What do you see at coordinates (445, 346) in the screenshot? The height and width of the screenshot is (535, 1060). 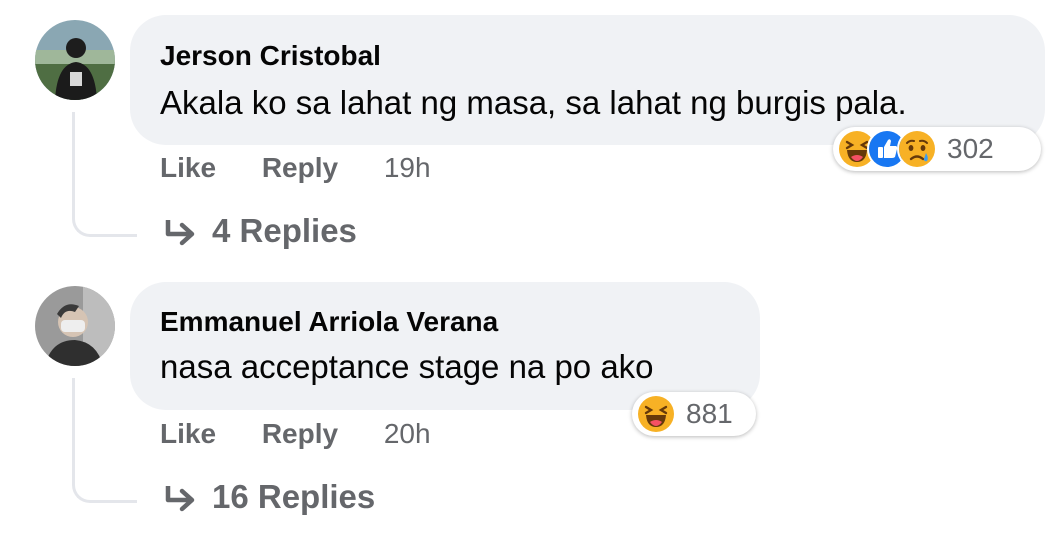 I see `comment-bubble` at bounding box center [445, 346].